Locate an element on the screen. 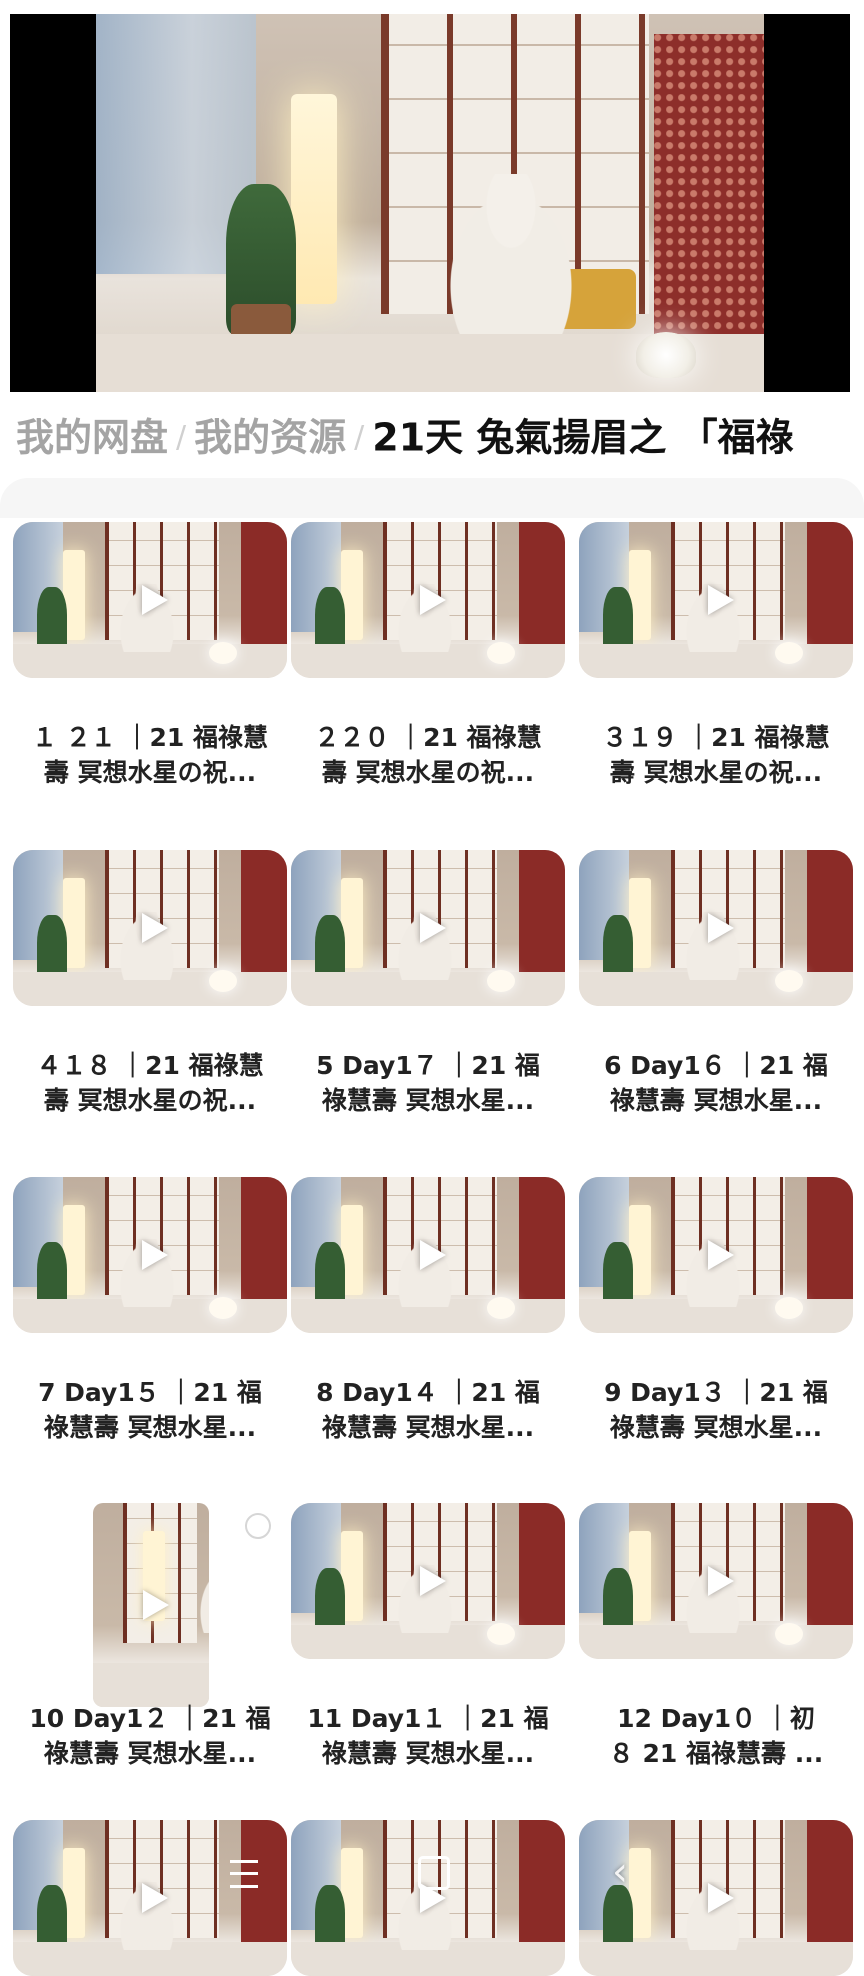 The height and width of the screenshot is (1976, 864). system-navigation-bar: ‹ is located at coordinates (432, 1875).